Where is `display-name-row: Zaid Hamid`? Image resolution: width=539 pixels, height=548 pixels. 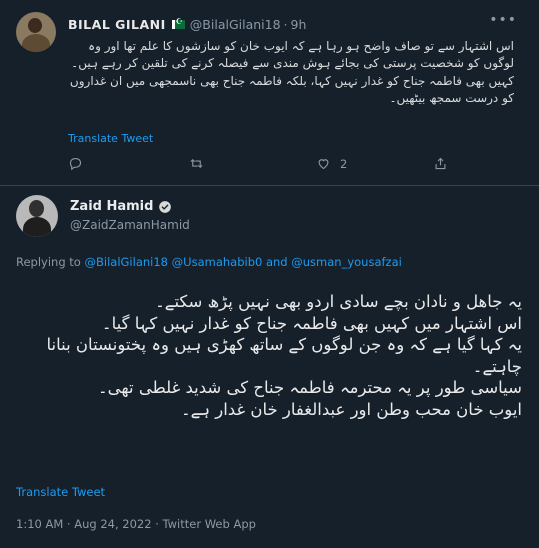 display-name-row: Zaid Hamid is located at coordinates (121, 206).